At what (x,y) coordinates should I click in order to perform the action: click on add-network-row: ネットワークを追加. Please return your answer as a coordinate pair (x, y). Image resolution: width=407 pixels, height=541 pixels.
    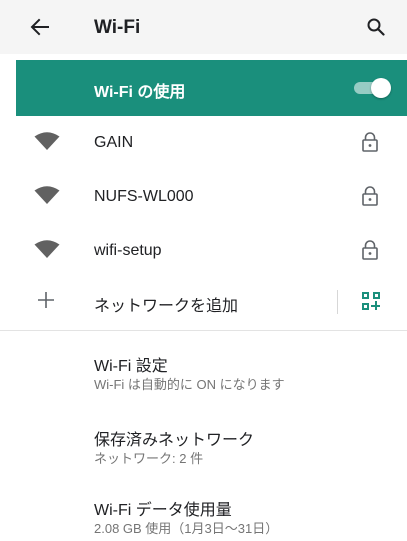
    Looking at the image, I should click on (203, 302).